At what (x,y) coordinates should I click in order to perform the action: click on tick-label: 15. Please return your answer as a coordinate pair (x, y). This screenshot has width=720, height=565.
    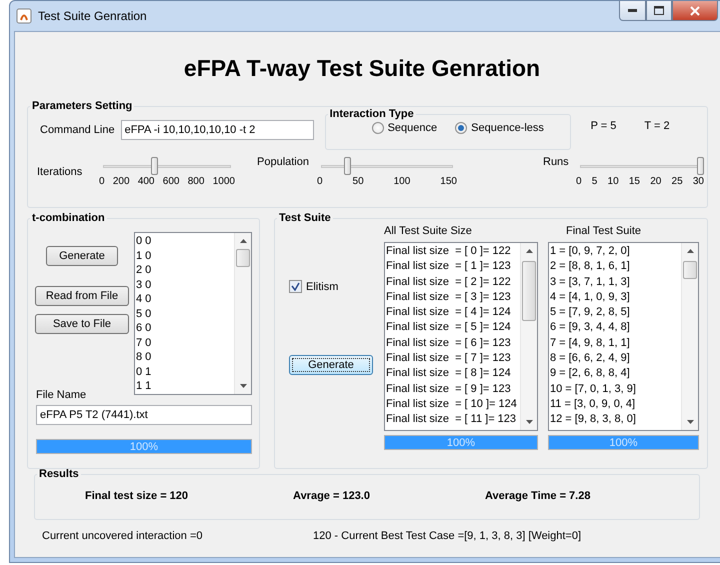
    Looking at the image, I should click on (634, 181).